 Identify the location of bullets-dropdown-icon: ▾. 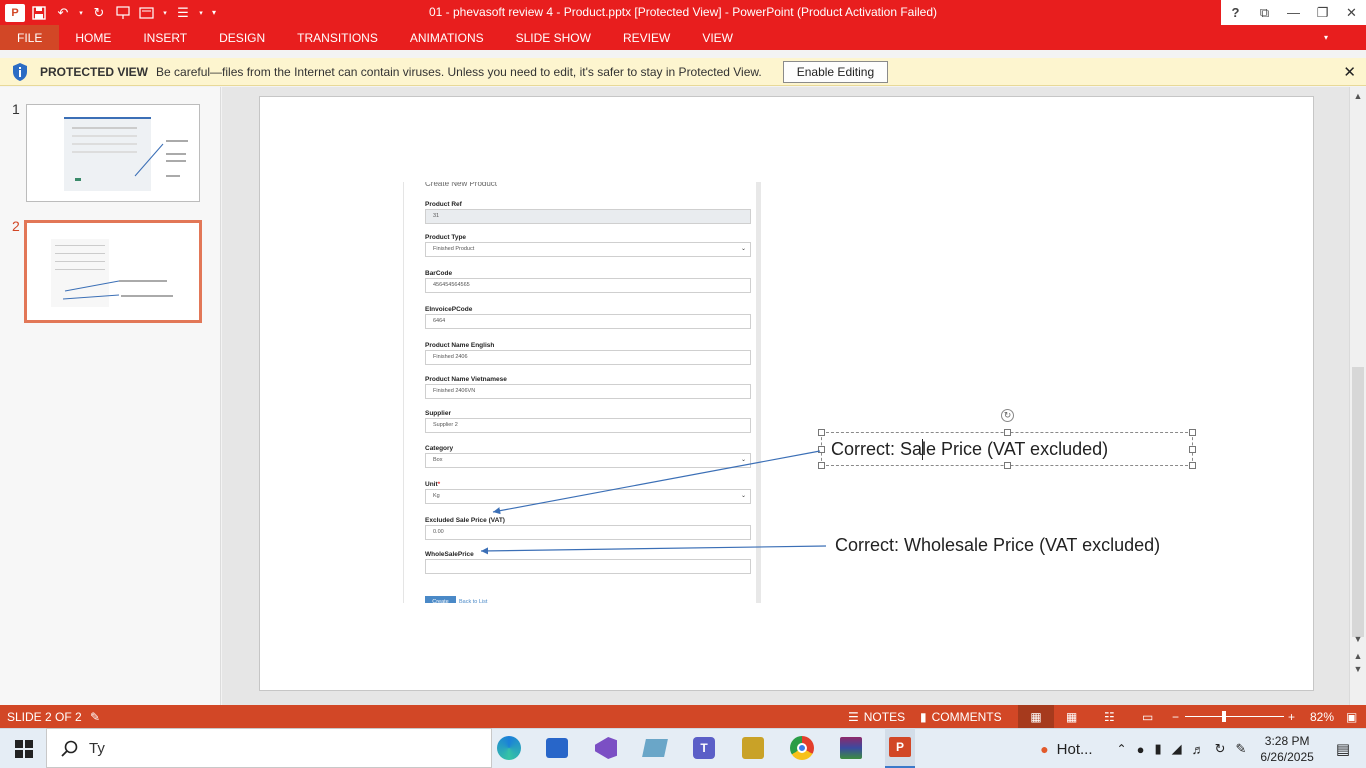
(201, 13).